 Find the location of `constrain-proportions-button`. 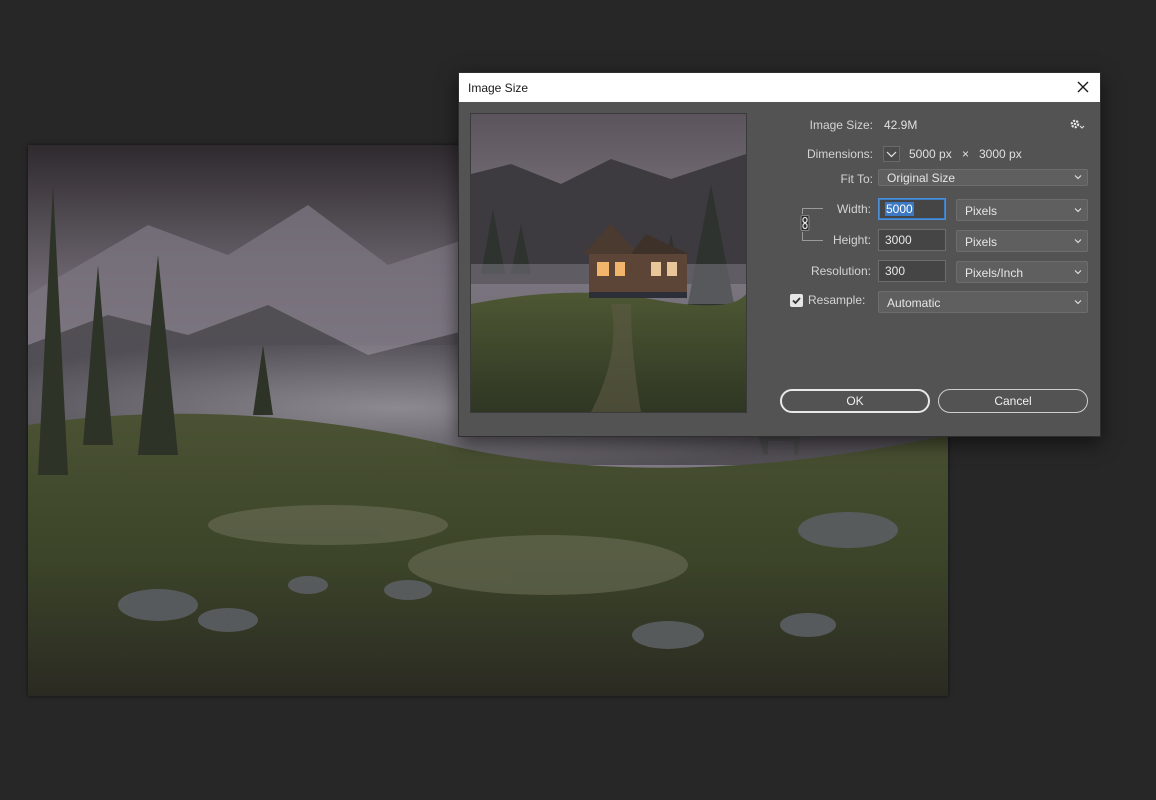

constrain-proportions-button is located at coordinates (805, 223).